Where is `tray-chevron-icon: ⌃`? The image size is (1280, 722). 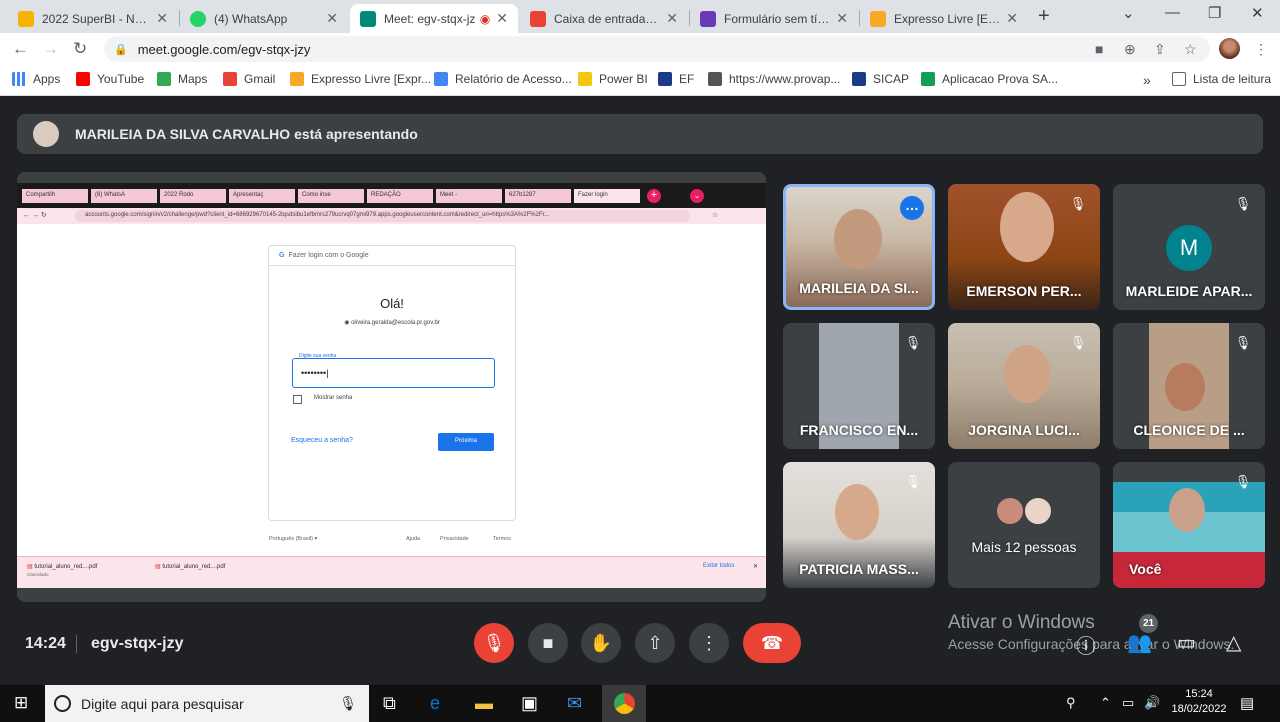 tray-chevron-icon: ⌃ is located at coordinates (1105, 703).